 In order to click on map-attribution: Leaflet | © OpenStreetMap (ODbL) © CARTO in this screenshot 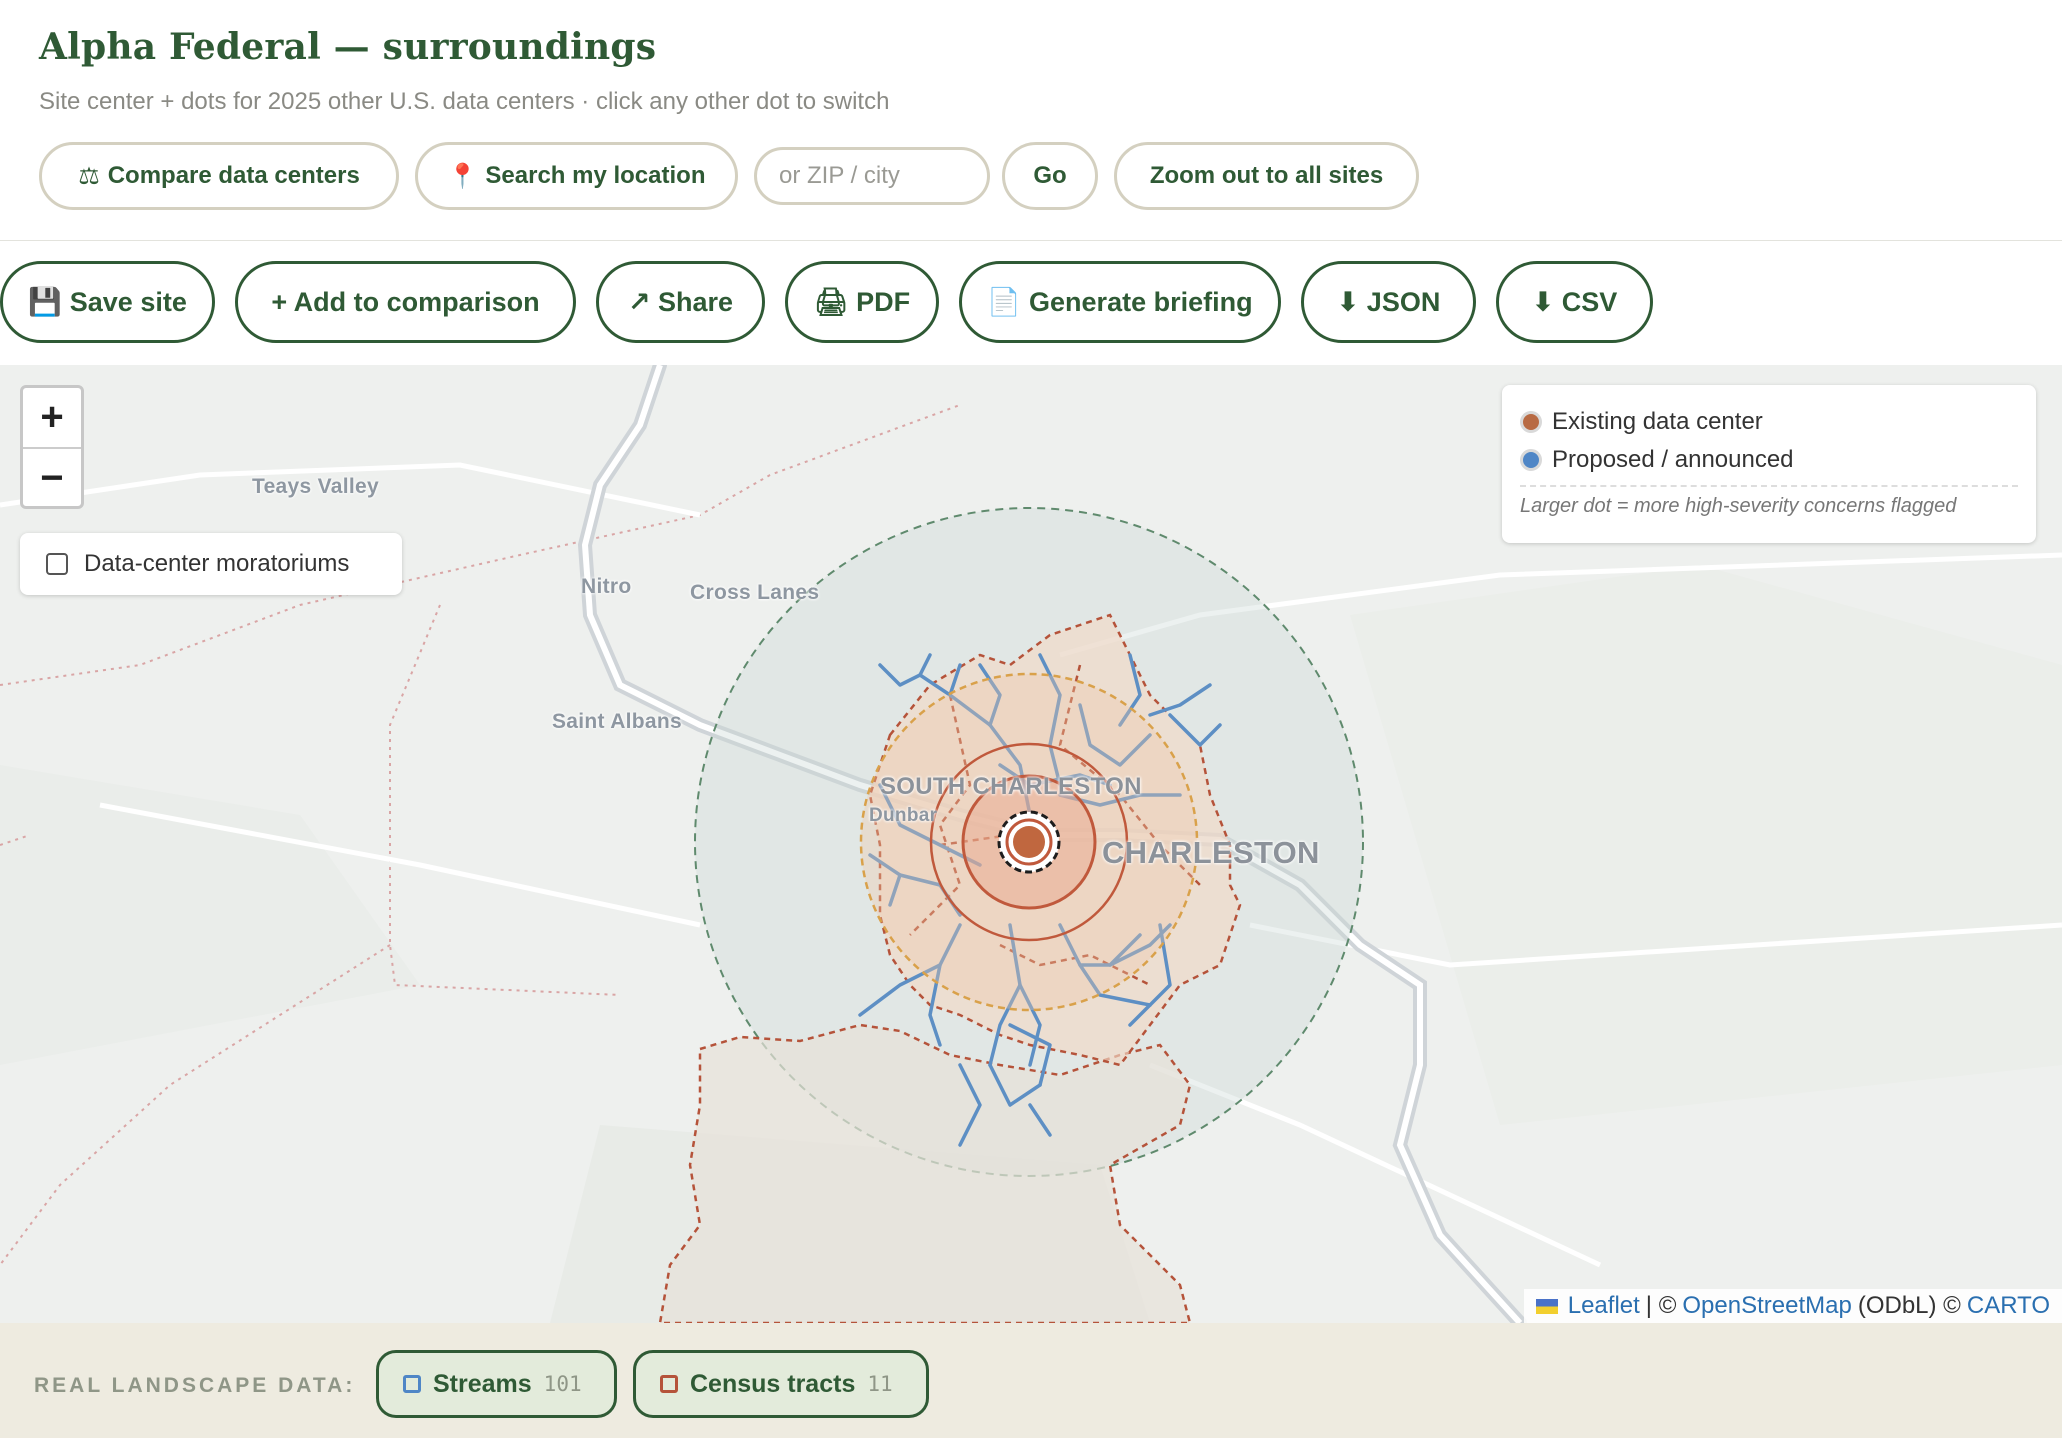, I will do `click(1792, 1306)`.